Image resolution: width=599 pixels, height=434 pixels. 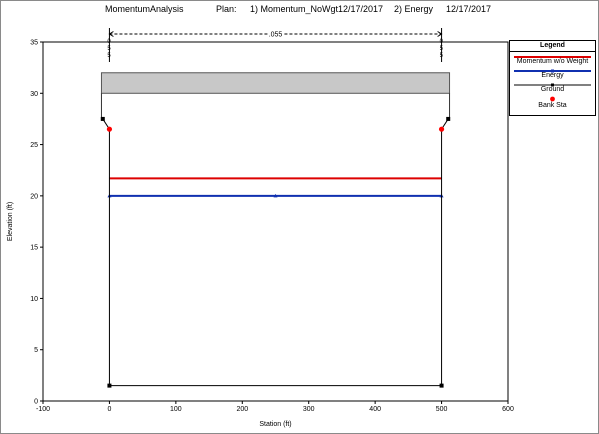 What do you see at coordinates (276, 35) in the screenshot?
I see `manning-n-label: .055` at bounding box center [276, 35].